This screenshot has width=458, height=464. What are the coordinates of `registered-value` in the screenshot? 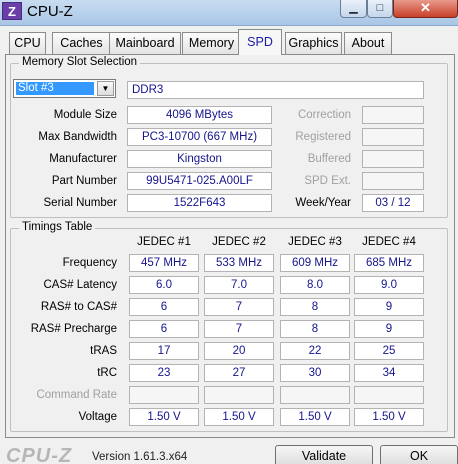 It's located at (393, 137).